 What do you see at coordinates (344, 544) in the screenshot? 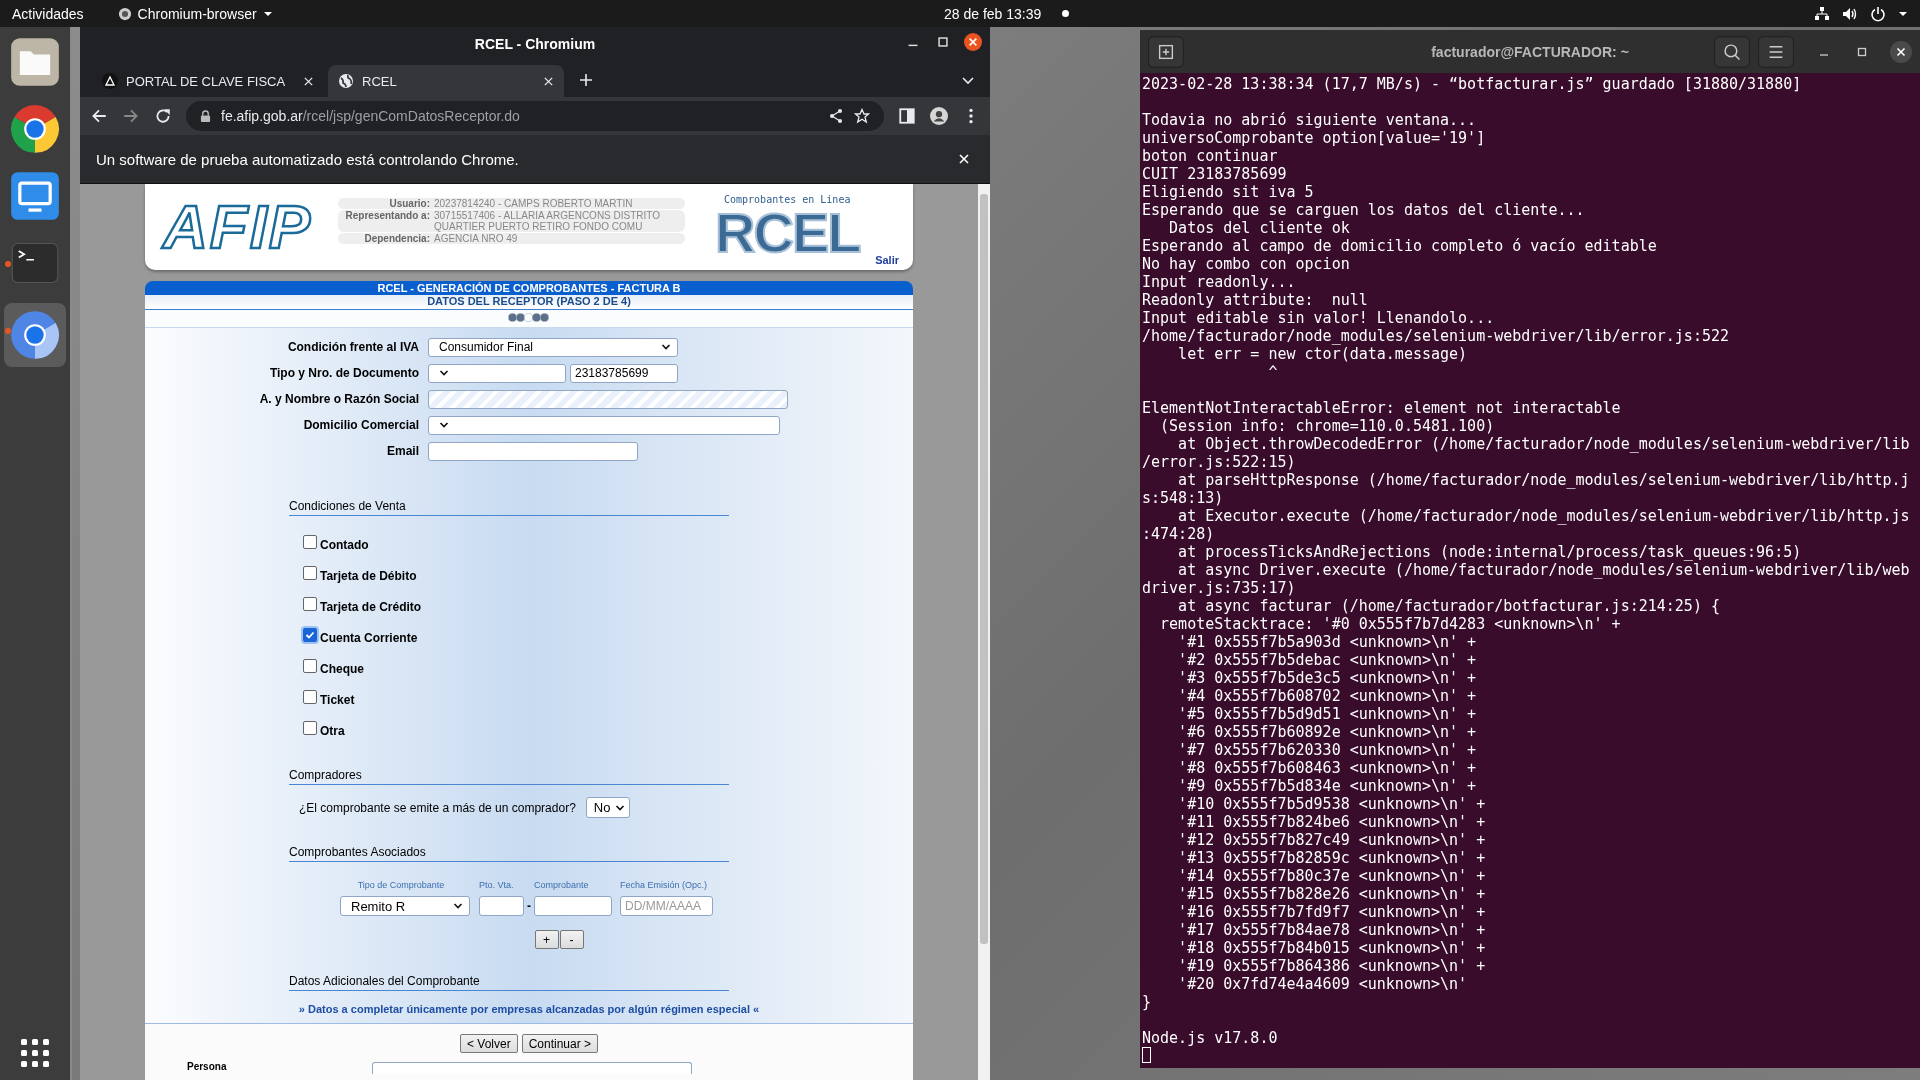
I see `checkbox-label: Contado` at bounding box center [344, 544].